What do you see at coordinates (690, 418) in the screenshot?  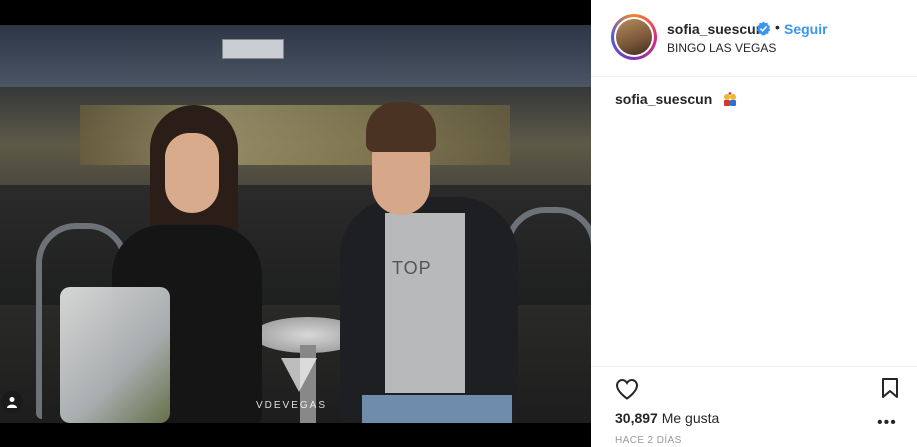 I see `likes-label: Me gusta` at bounding box center [690, 418].